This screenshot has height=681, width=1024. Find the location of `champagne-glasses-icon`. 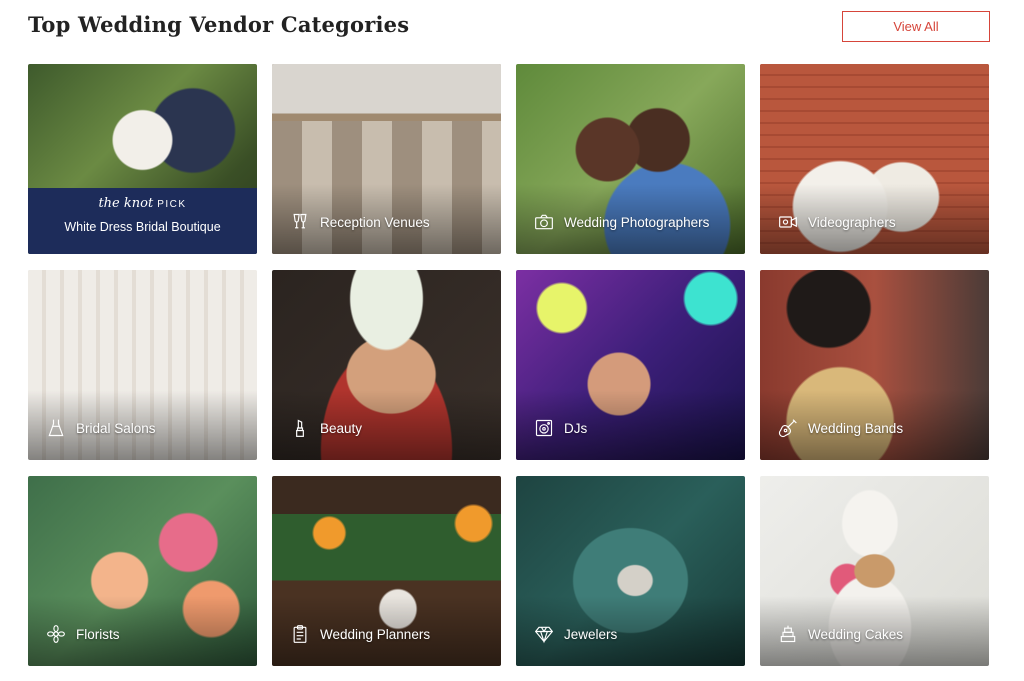

champagne-glasses-icon is located at coordinates (300, 222).